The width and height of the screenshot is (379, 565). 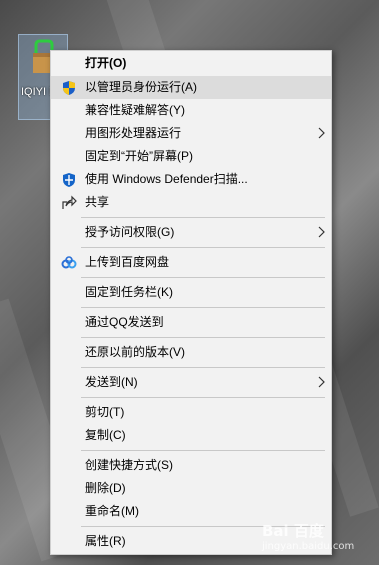 What do you see at coordinates (105, 541) in the screenshot?
I see `menu-item-label: 属性(R)` at bounding box center [105, 541].